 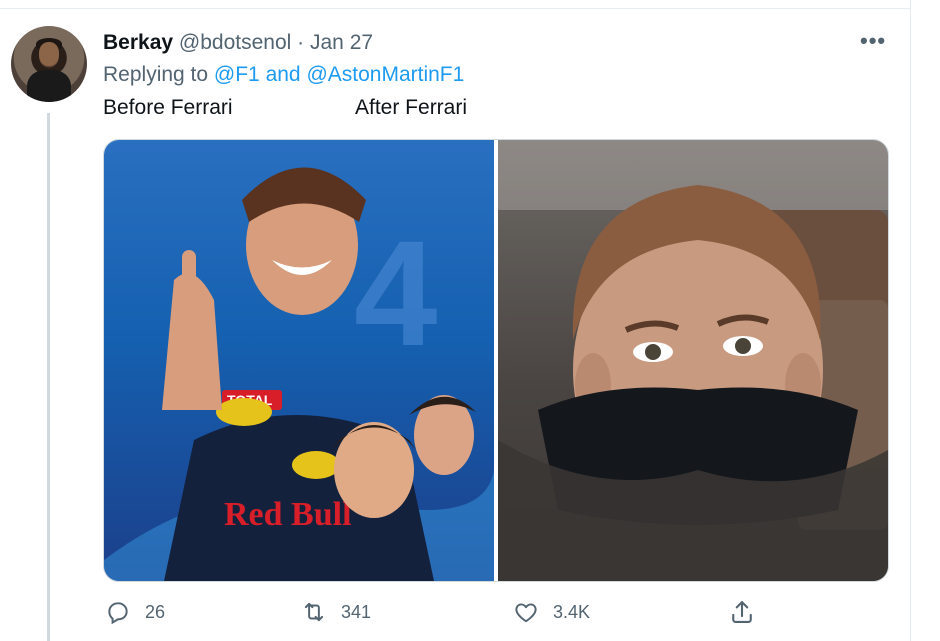 I want to click on retweet-button: 341, so click(x=335, y=612).